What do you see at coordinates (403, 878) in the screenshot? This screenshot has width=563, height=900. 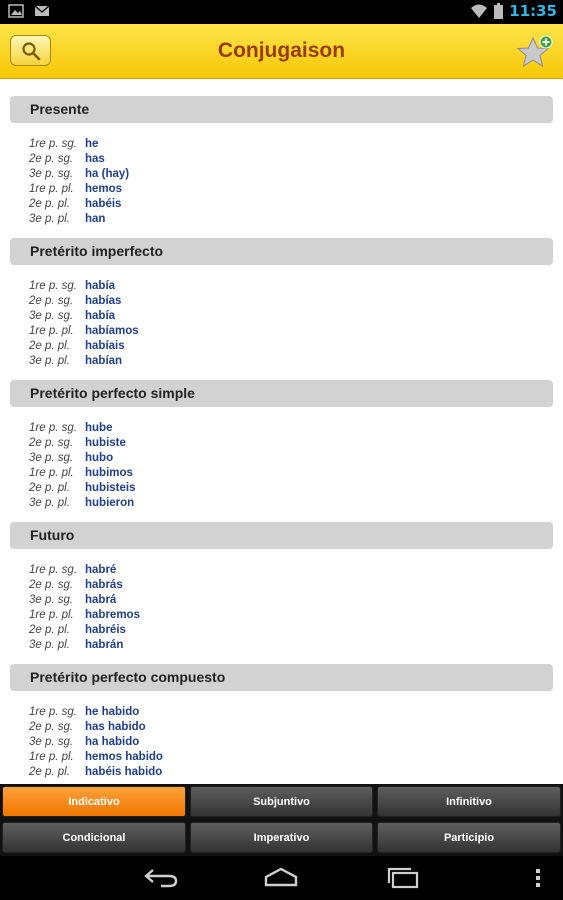 I see `recent-apps-icon` at bounding box center [403, 878].